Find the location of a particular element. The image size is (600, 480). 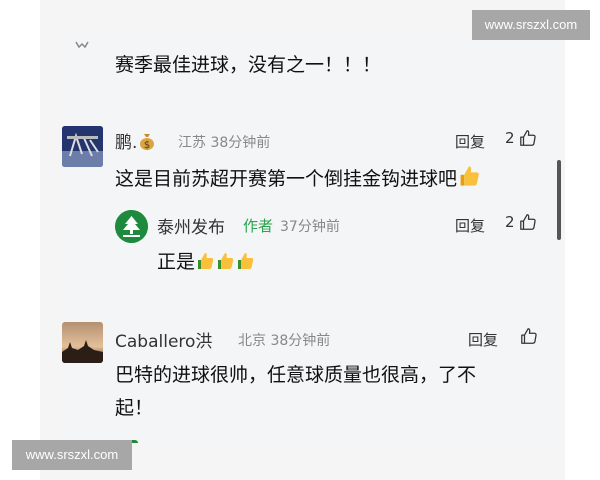

scrollbar is located at coordinates (559, 200).